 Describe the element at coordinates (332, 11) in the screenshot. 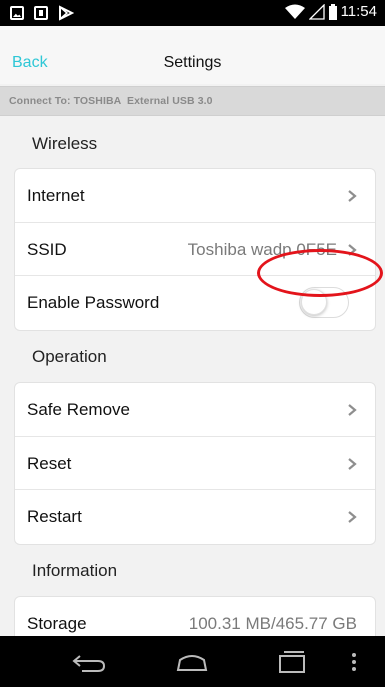

I see `battery-icon` at that location.